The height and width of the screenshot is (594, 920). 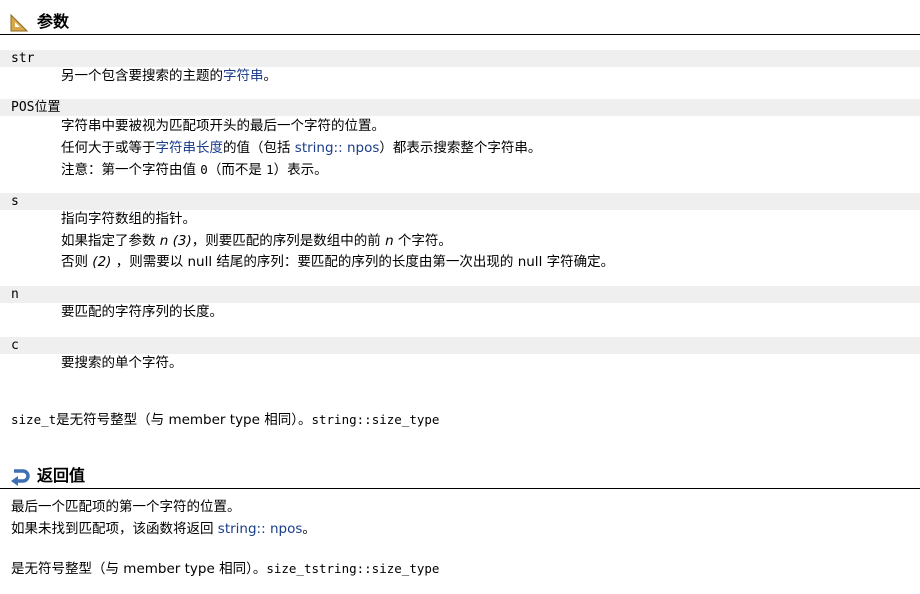 What do you see at coordinates (114, 529) in the screenshot?
I see `text-run: 如果未找到匹配项，该函数将返回` at bounding box center [114, 529].